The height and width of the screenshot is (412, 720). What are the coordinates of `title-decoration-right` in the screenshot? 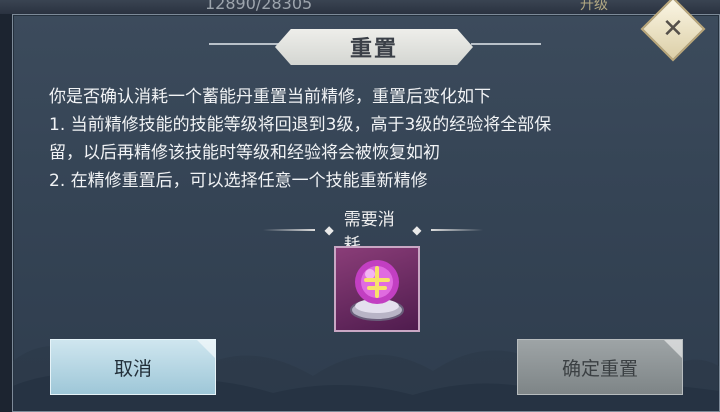 It's located at (506, 44).